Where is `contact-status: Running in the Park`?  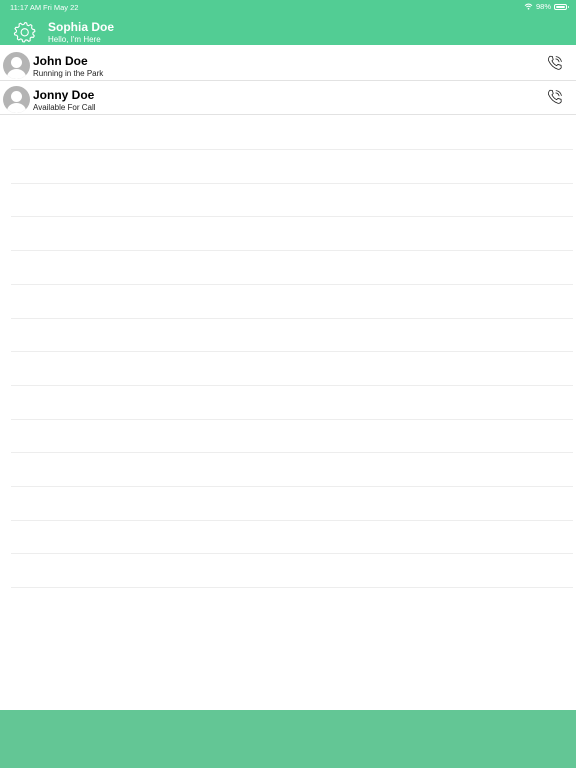
contact-status: Running in the Park is located at coordinates (68, 73).